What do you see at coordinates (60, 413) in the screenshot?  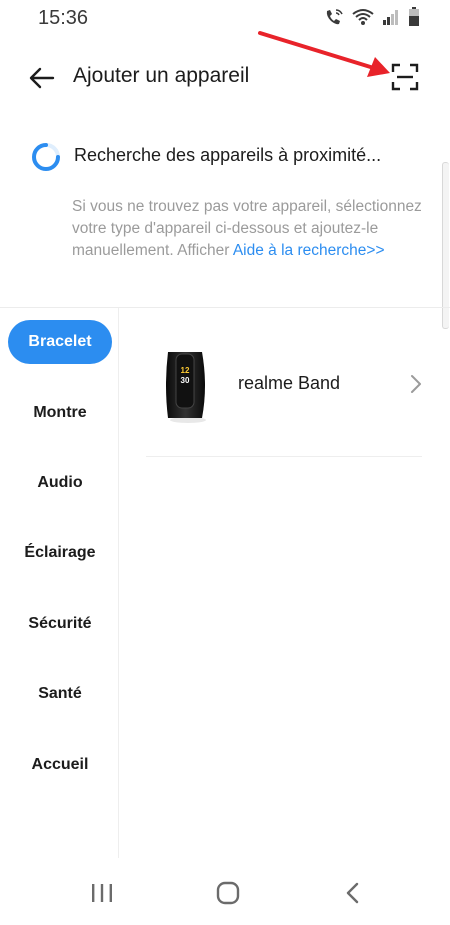 I see `category-montre: Montre` at bounding box center [60, 413].